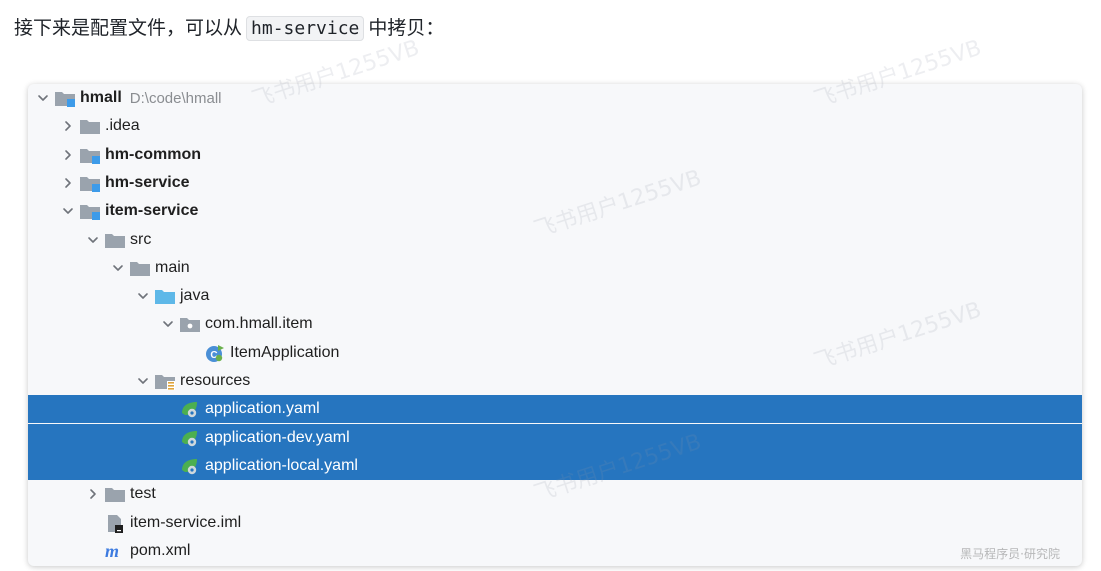  I want to click on tree-row-label: application-local.yaml, so click(281, 465).